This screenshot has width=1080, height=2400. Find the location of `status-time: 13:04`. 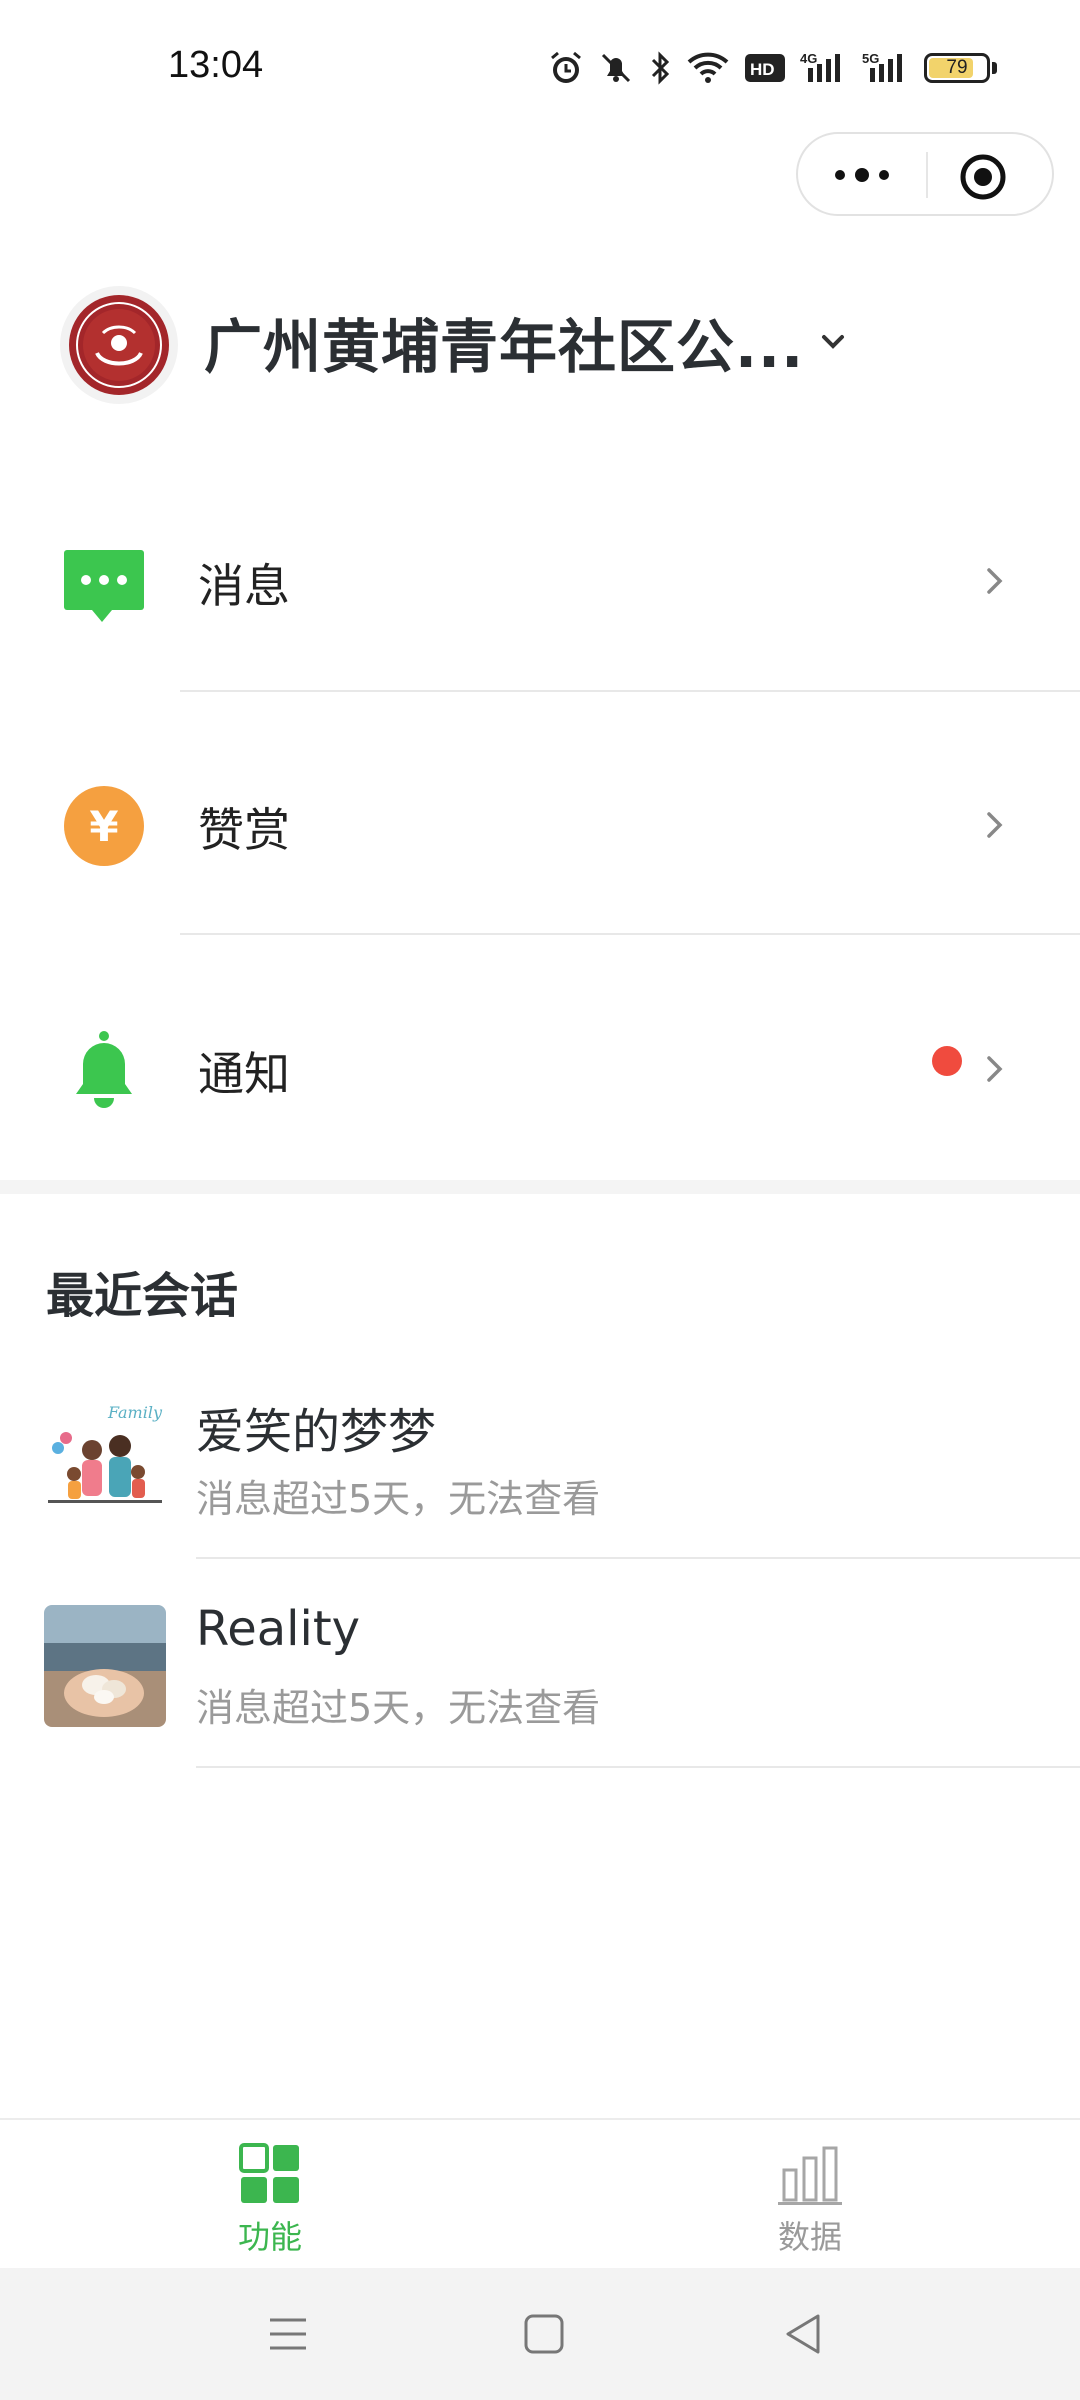

status-time: 13:04 is located at coordinates (216, 65).